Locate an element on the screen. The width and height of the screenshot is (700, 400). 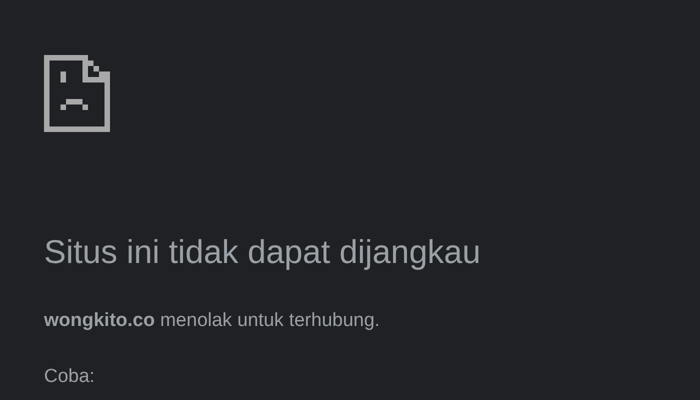
suggestions-label: Coba: is located at coordinates (70, 377).